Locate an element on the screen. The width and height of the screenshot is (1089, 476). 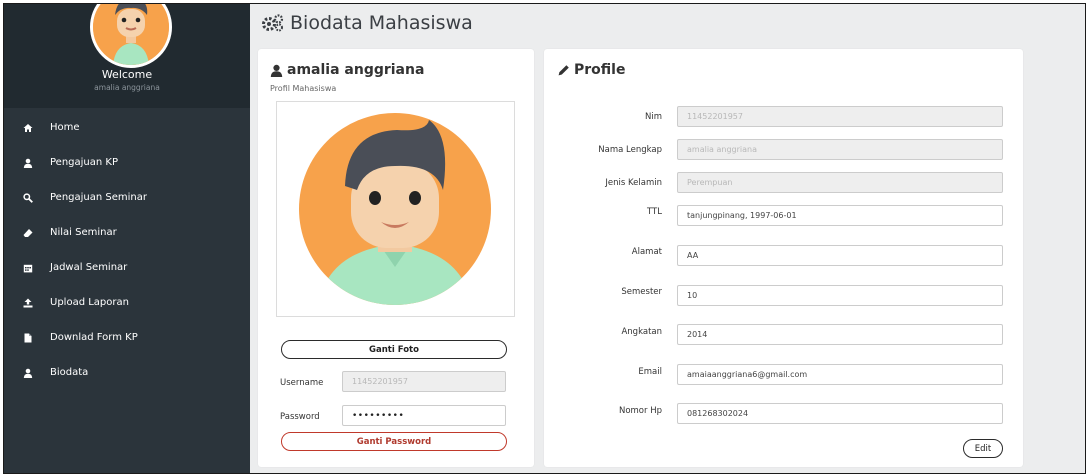
sidebar-item-home: Home is located at coordinates (127, 127).